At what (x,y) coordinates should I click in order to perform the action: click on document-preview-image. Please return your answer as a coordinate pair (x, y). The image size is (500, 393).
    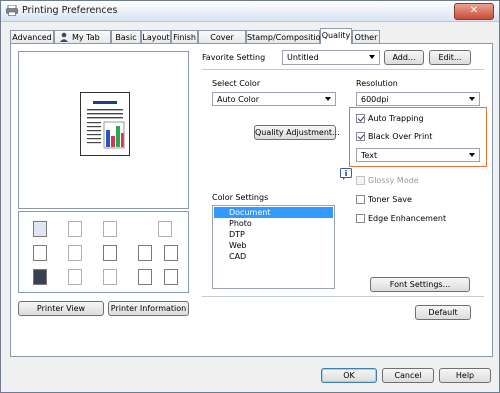
    Looking at the image, I should click on (105, 124).